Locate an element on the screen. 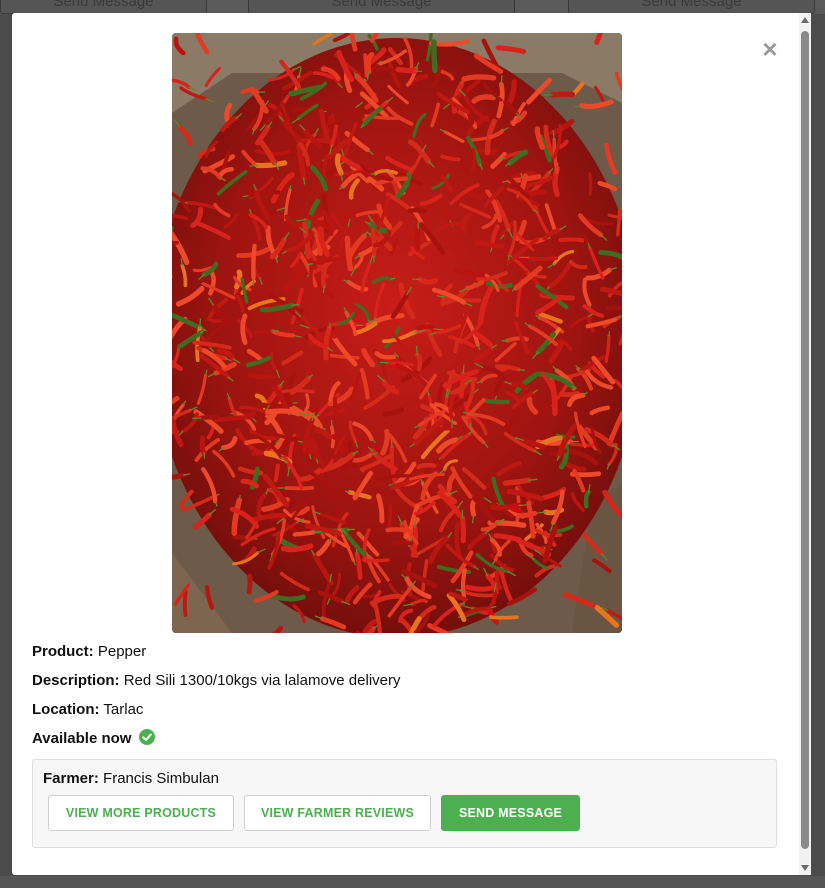  availability-status: Available now is located at coordinates (82, 738).